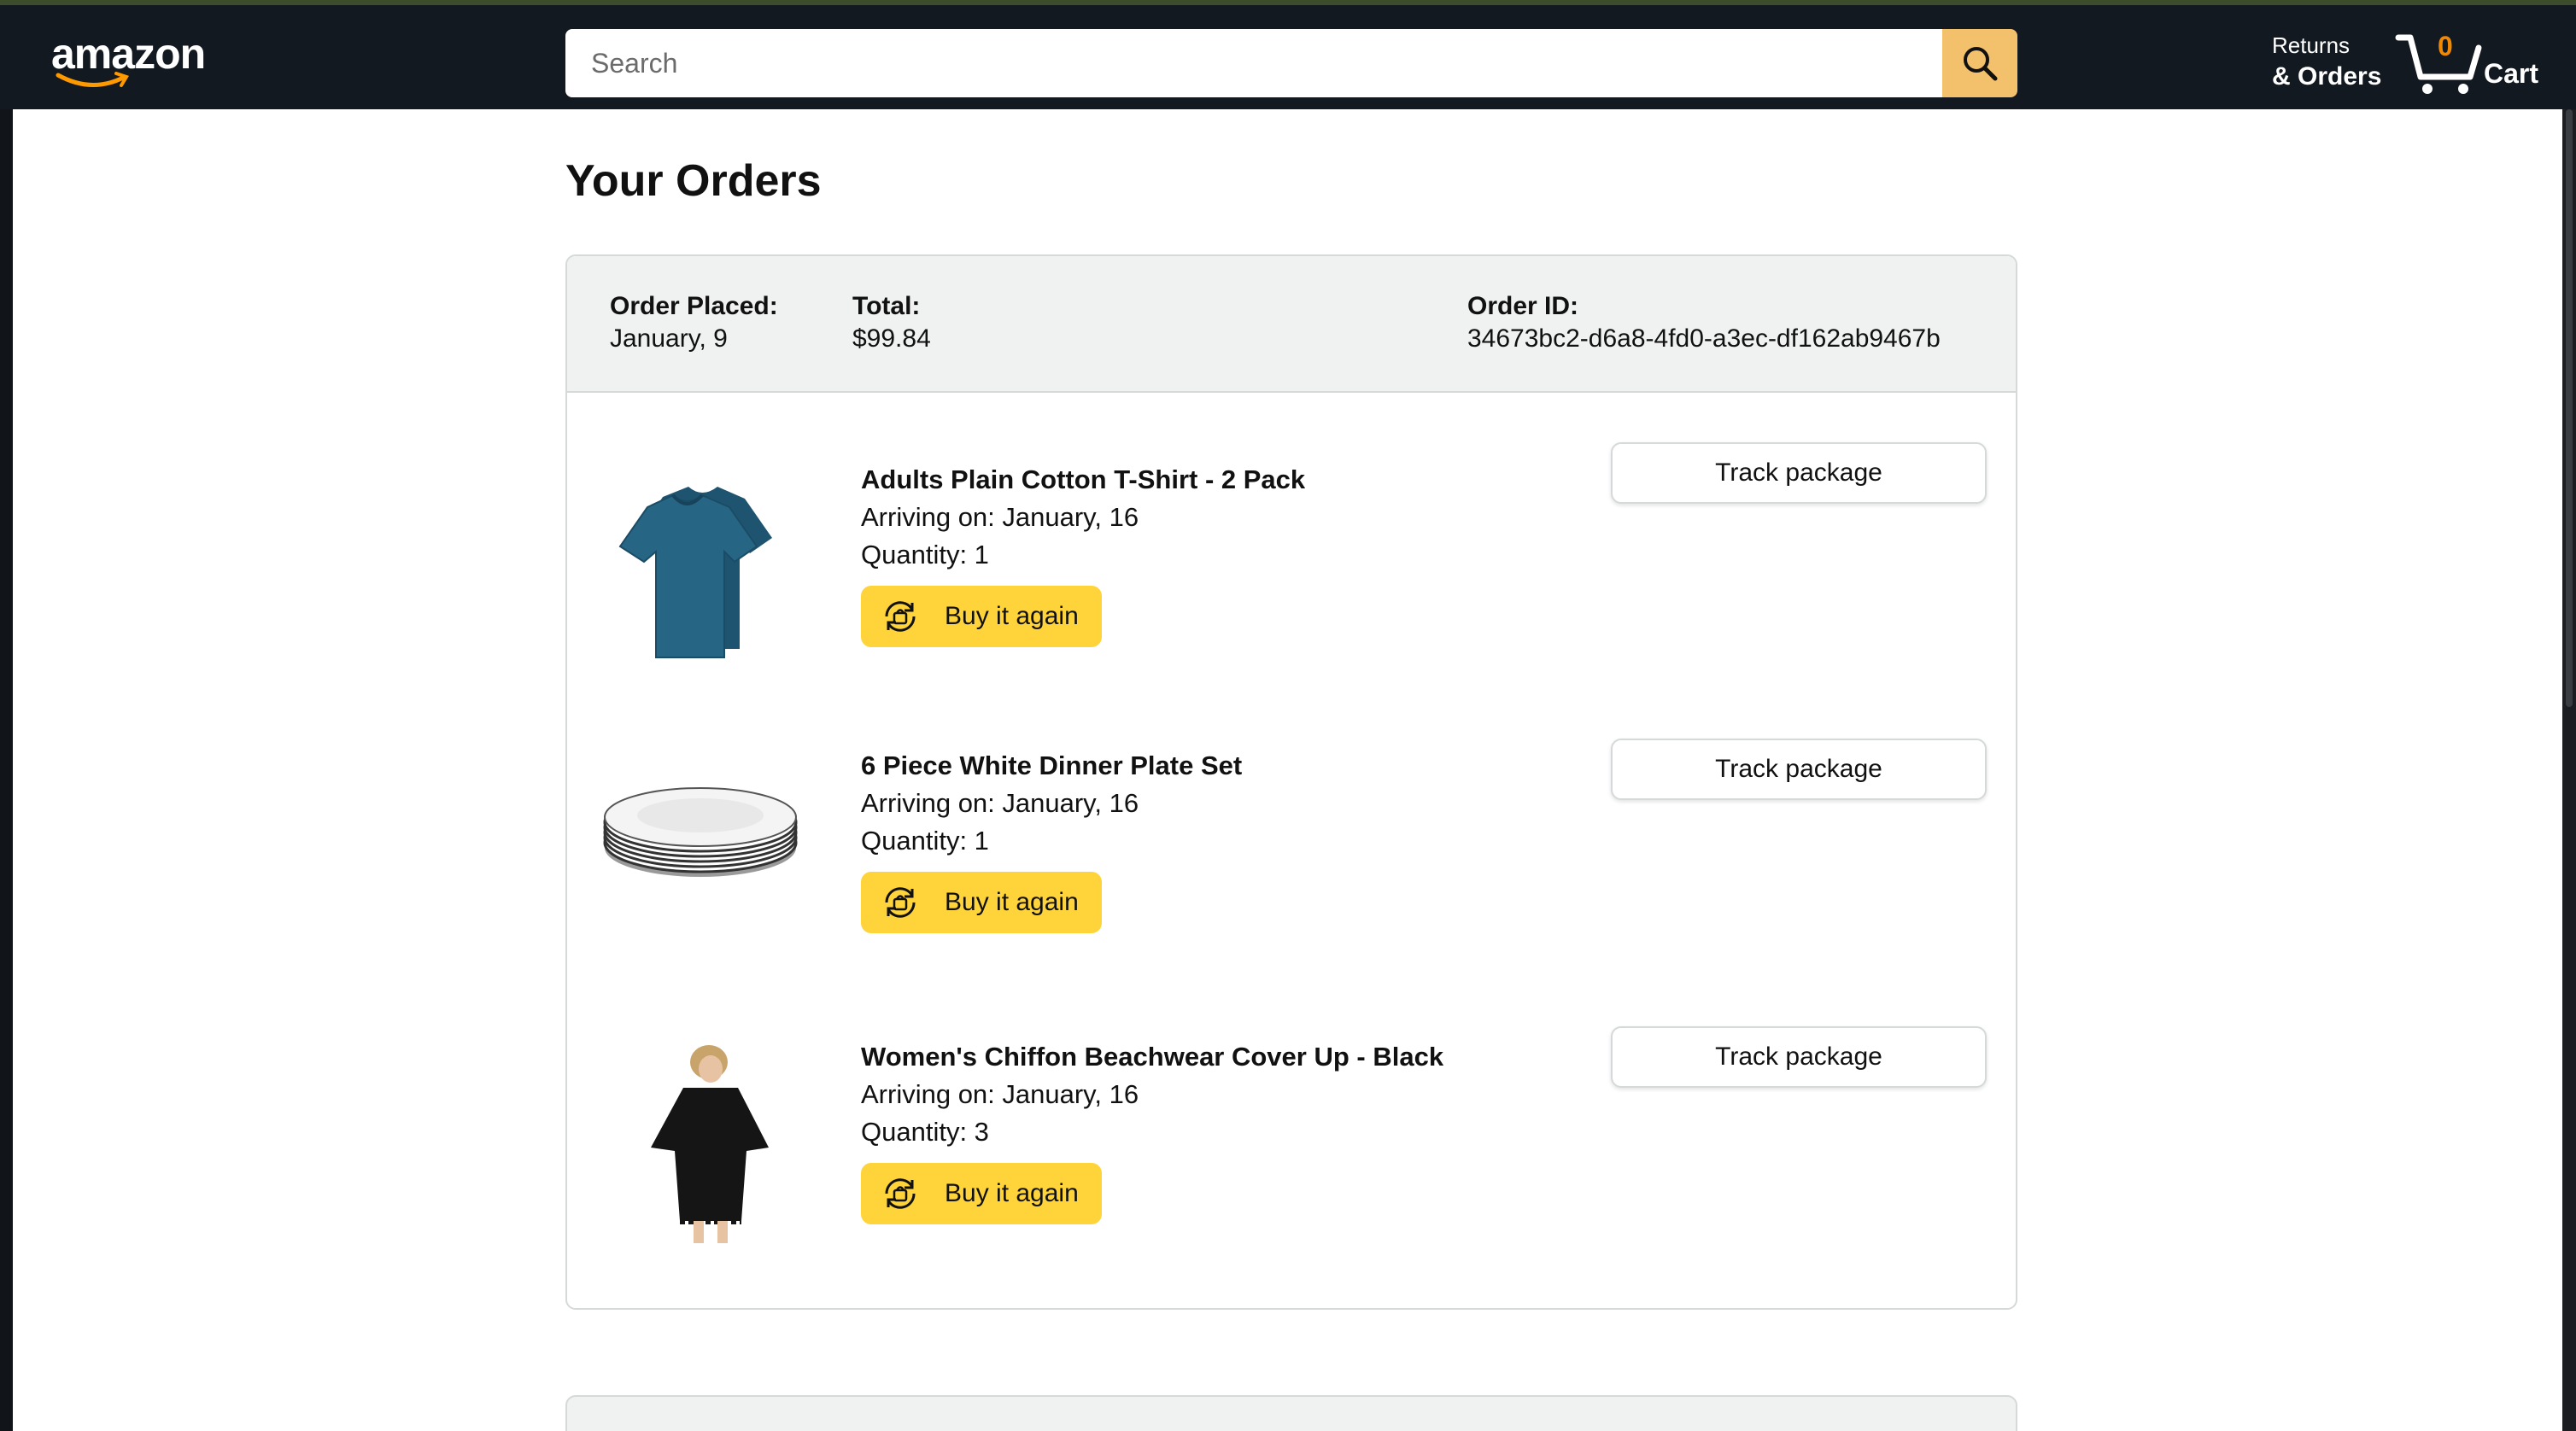  Describe the element at coordinates (925, 1132) in the screenshot. I see `item-quantity: Quantity: 3` at that location.